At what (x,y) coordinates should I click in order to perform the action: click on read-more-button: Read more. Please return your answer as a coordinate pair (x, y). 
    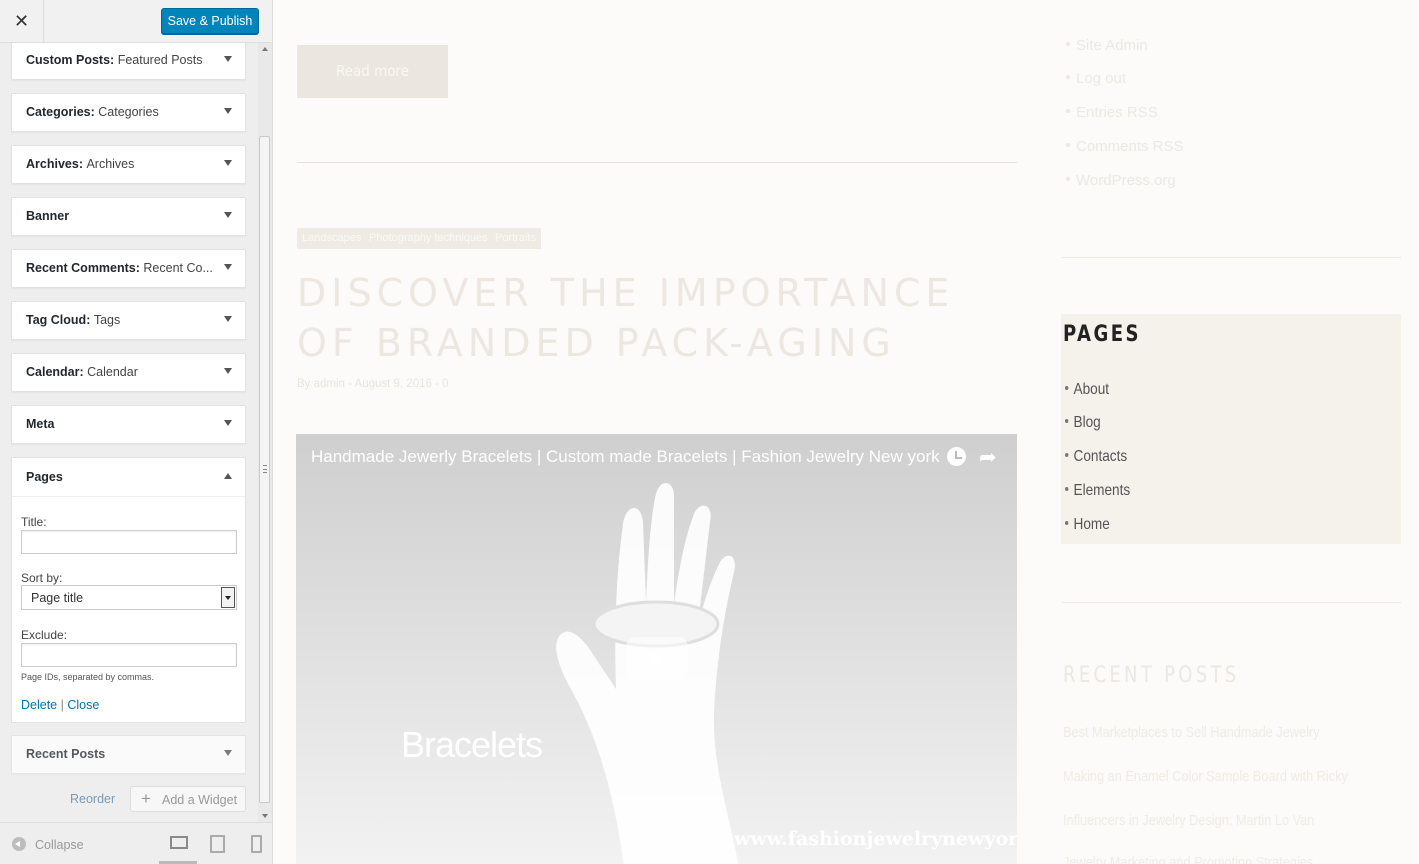
    Looking at the image, I should click on (372, 71).